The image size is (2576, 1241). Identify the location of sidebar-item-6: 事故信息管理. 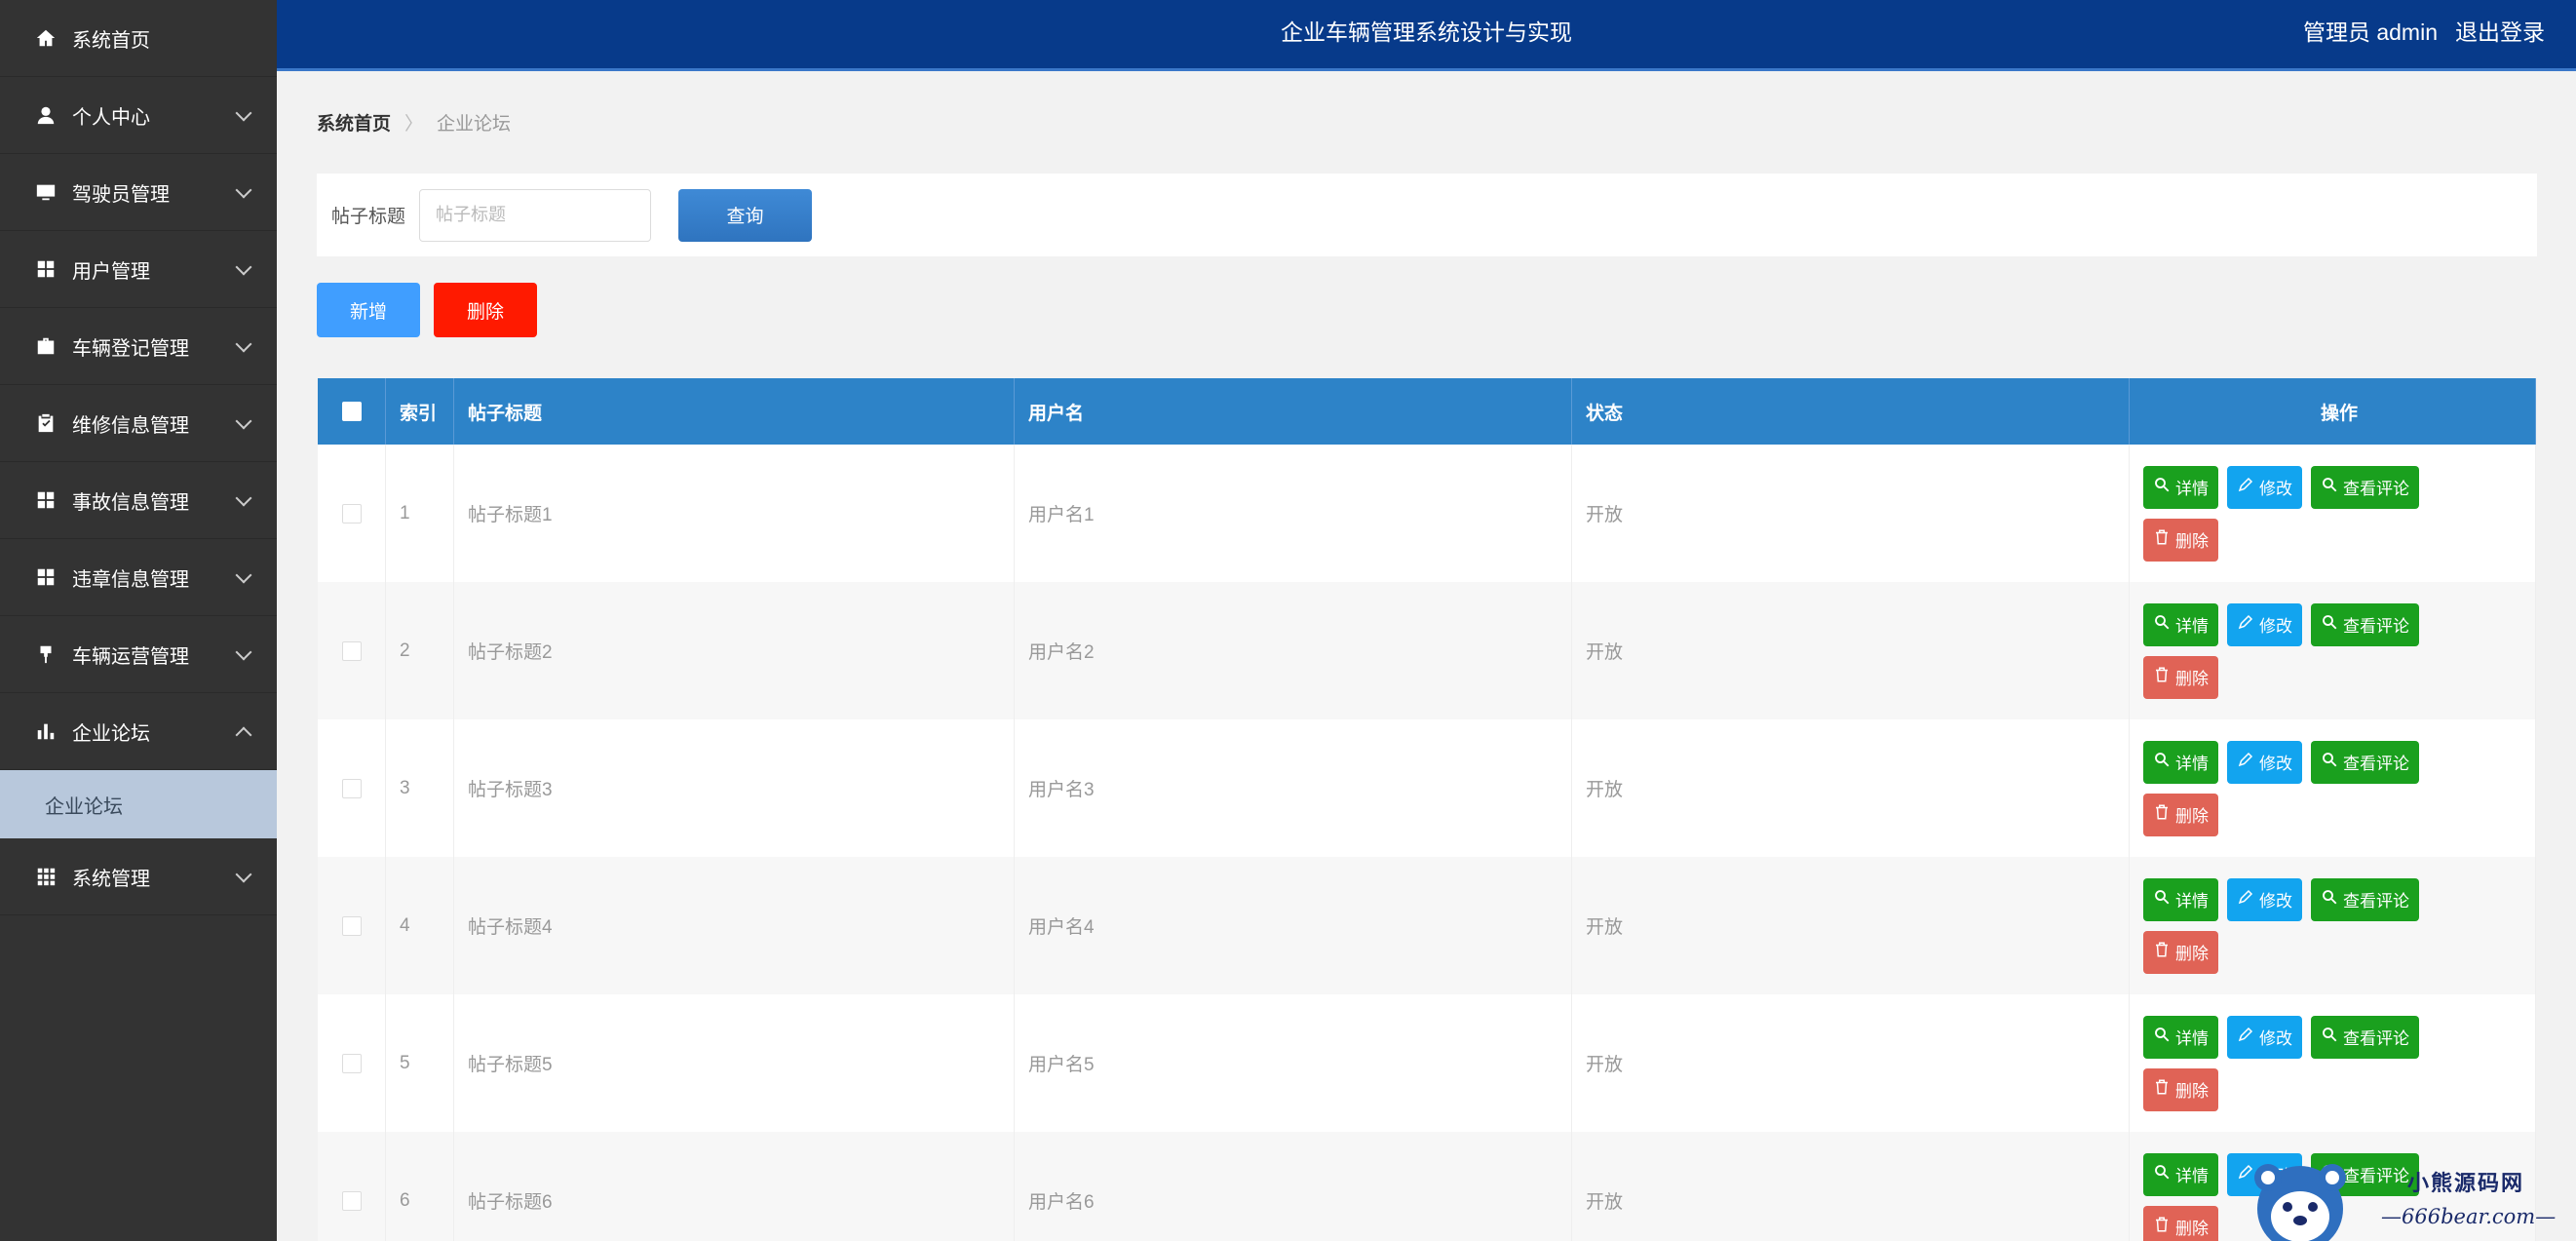
(138, 501).